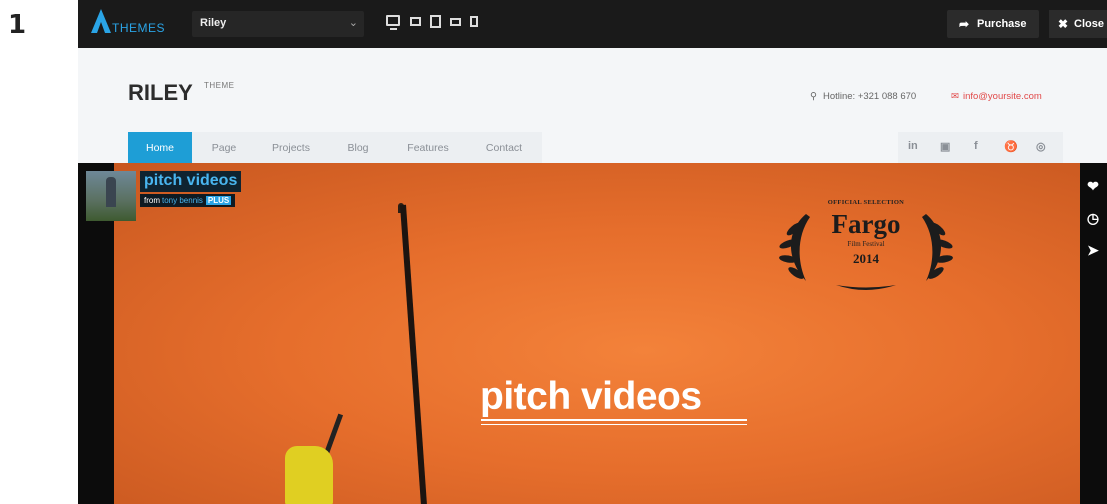 Image resolution: width=1107 pixels, height=504 pixels. I want to click on tablet-landscape-icon, so click(455, 22).